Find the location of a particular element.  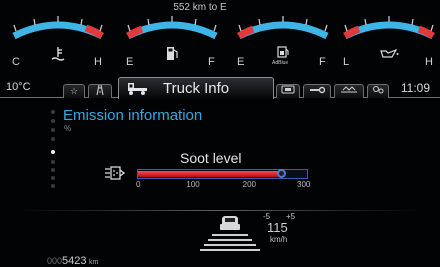

tab-trip is located at coordinates (100, 91).